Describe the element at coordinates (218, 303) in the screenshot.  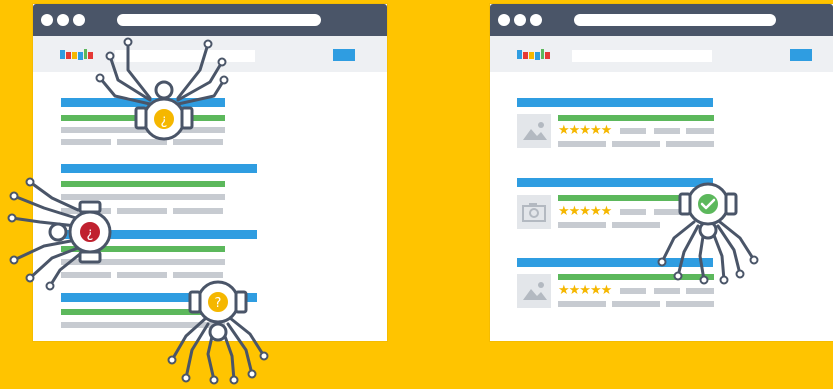
I see `spider-badge-glyph: ?` at that location.